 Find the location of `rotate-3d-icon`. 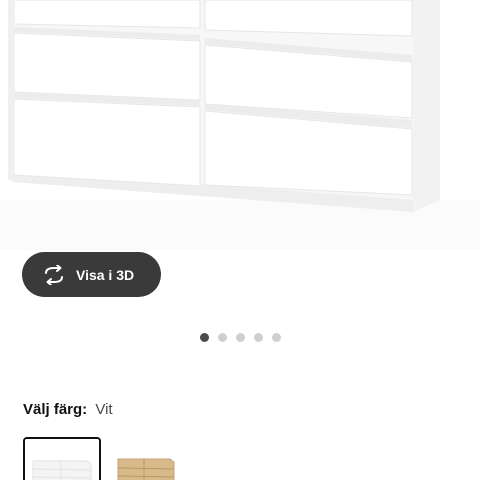

rotate-3d-icon is located at coordinates (54, 274).